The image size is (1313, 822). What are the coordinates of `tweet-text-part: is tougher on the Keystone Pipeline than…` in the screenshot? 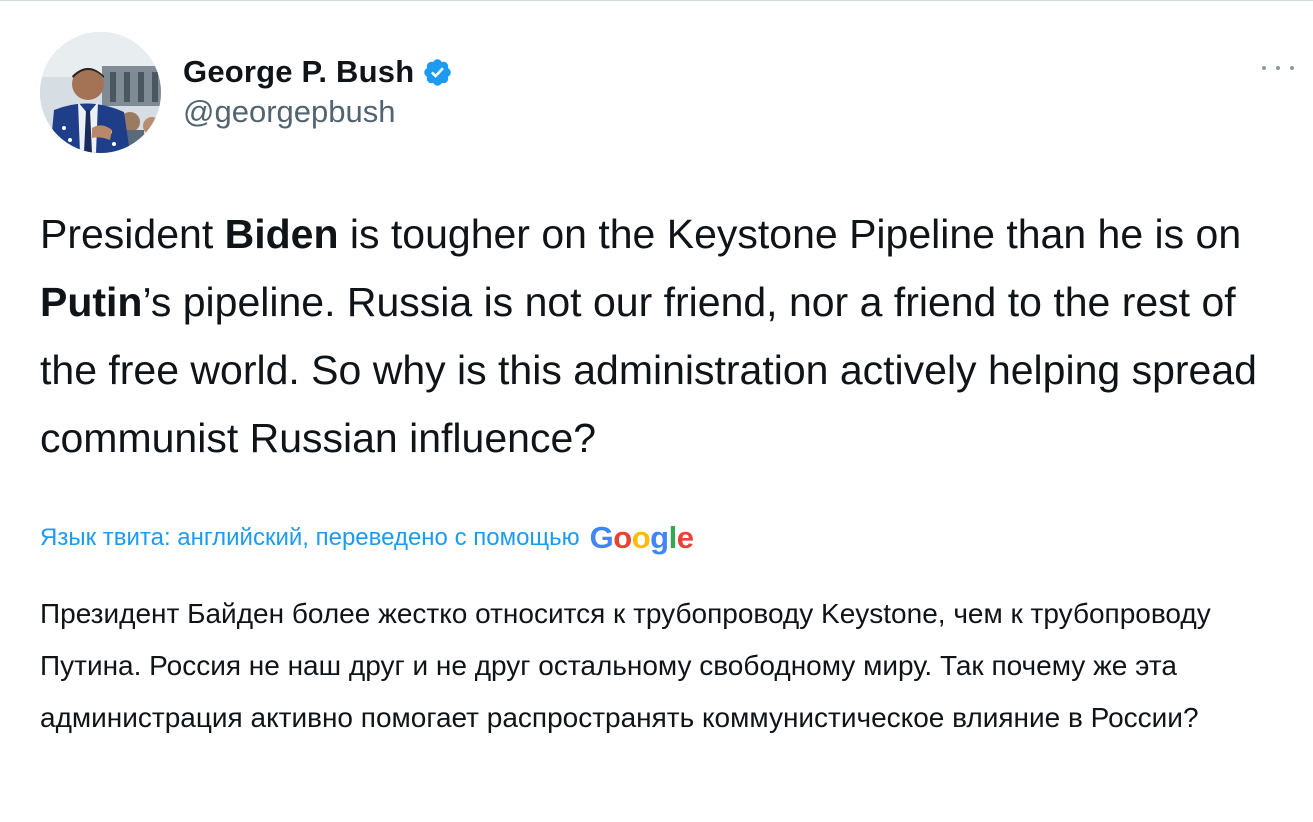 It's located at (790, 234).